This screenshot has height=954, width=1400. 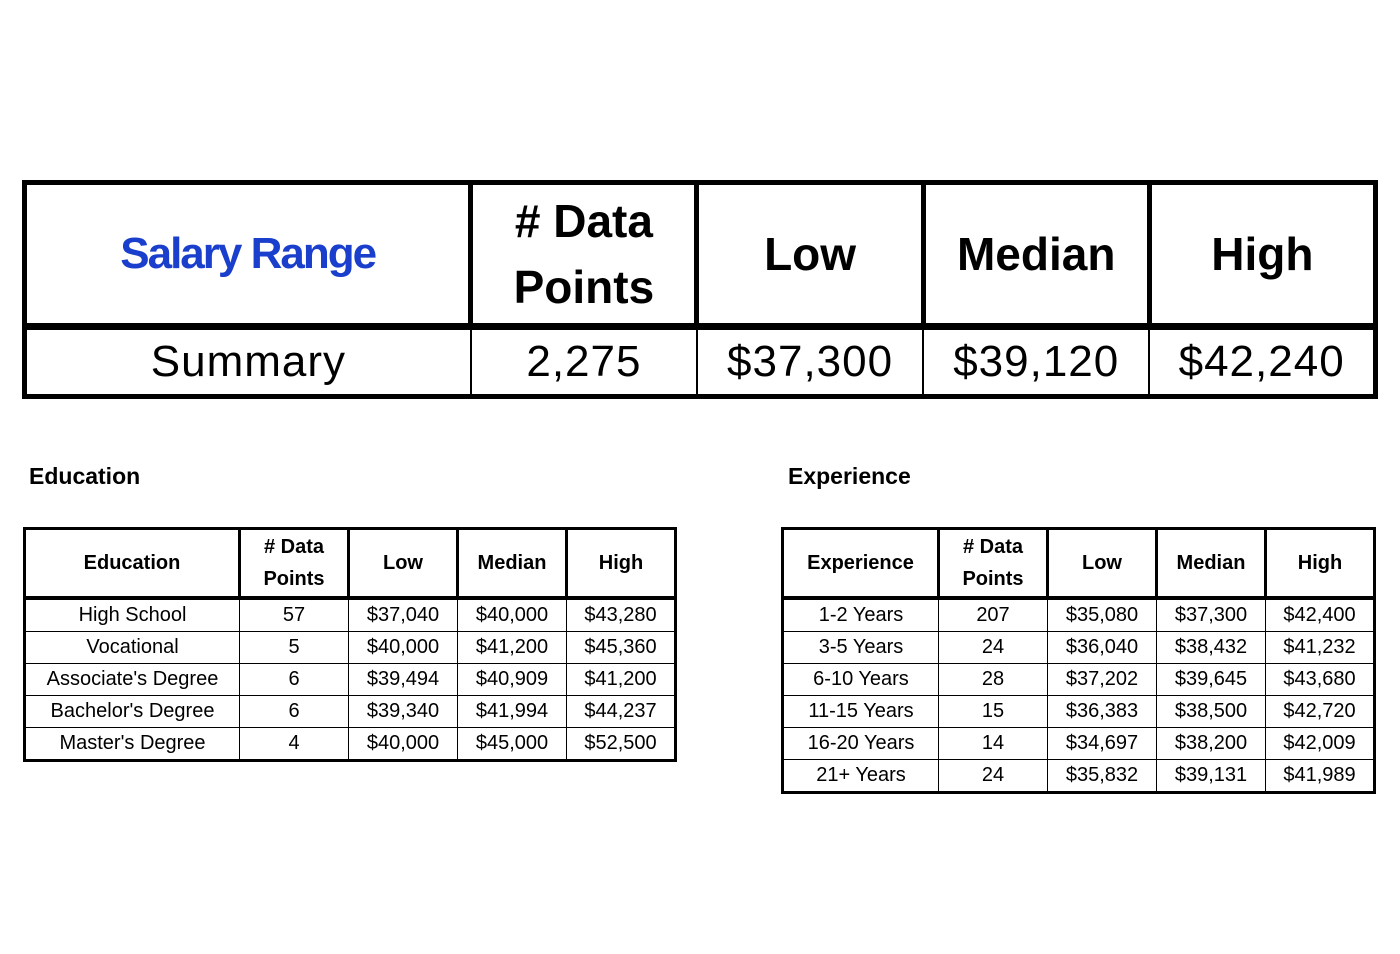 What do you see at coordinates (294, 647) in the screenshot?
I see `education-cell-data-points: 5` at bounding box center [294, 647].